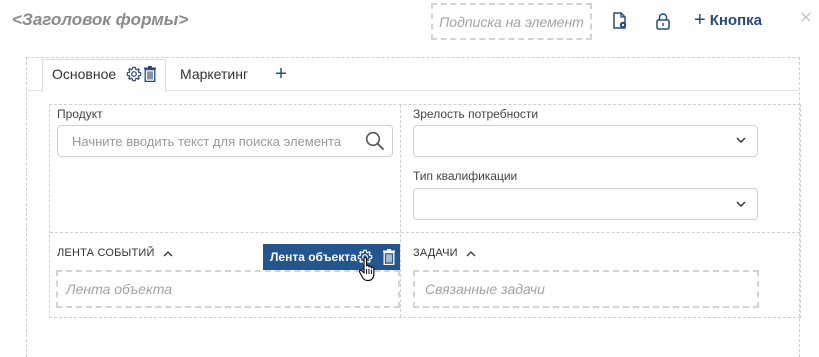  I want to click on subscribe-placeholder-label: Подписка на элемент, so click(511, 21).